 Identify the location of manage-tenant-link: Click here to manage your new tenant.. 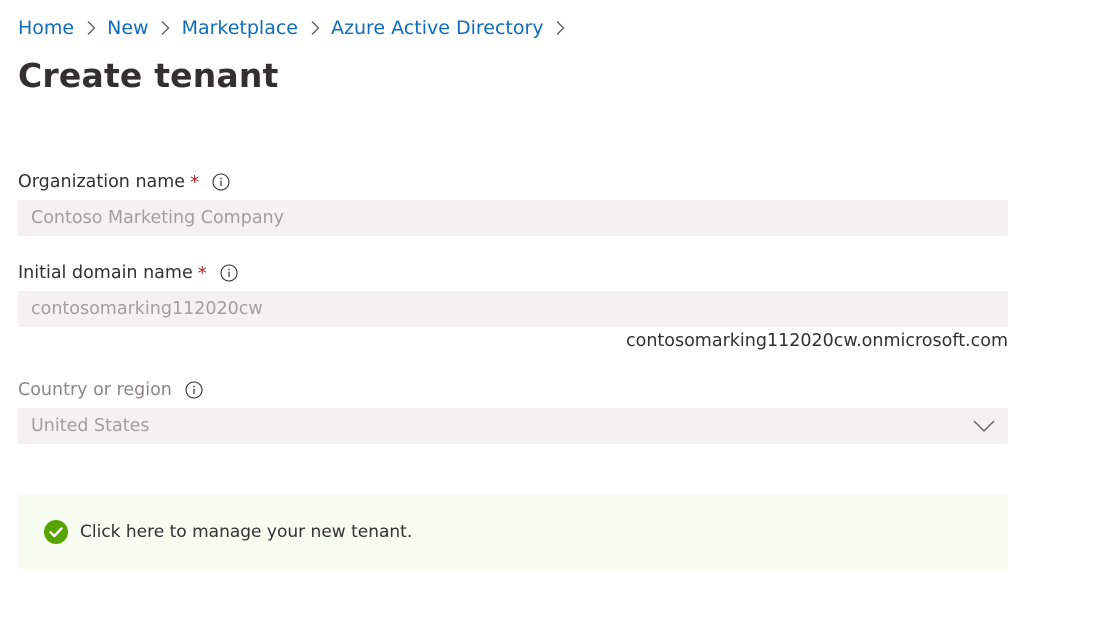
(246, 532).